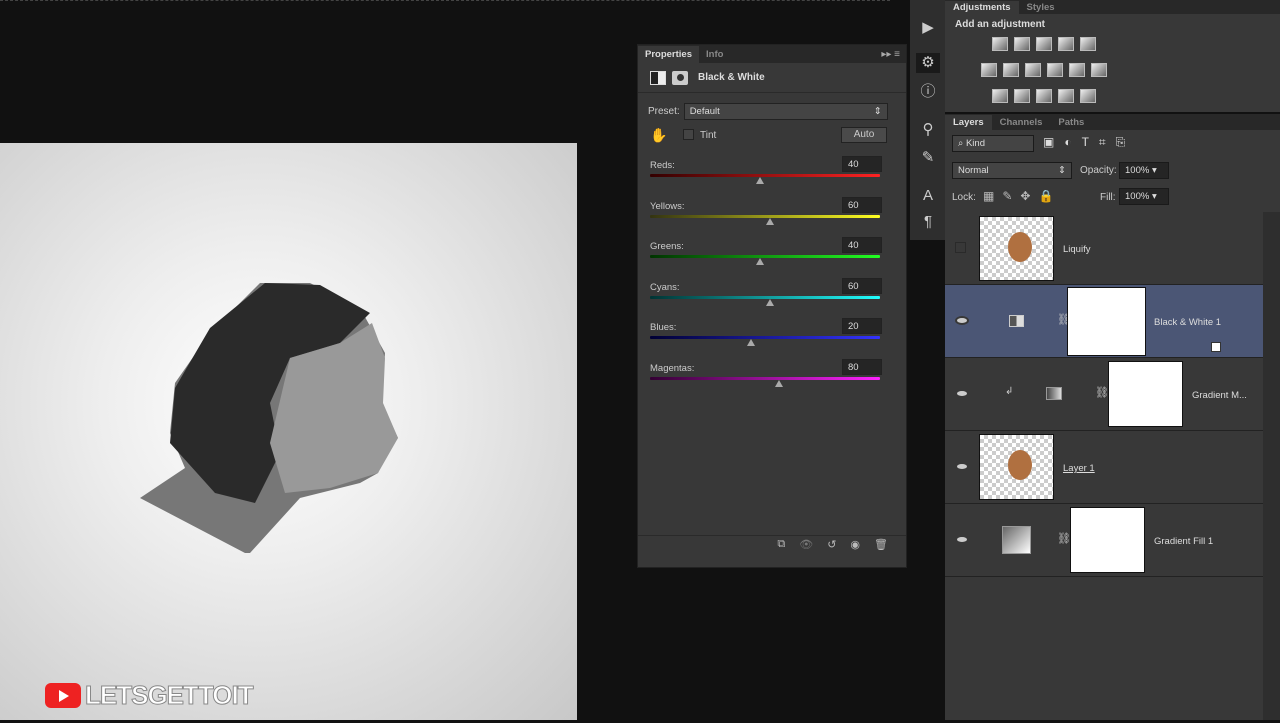 The image size is (1280, 723). What do you see at coordinates (975, 143) in the screenshot?
I see `filter-kind-value: Kind` at bounding box center [975, 143].